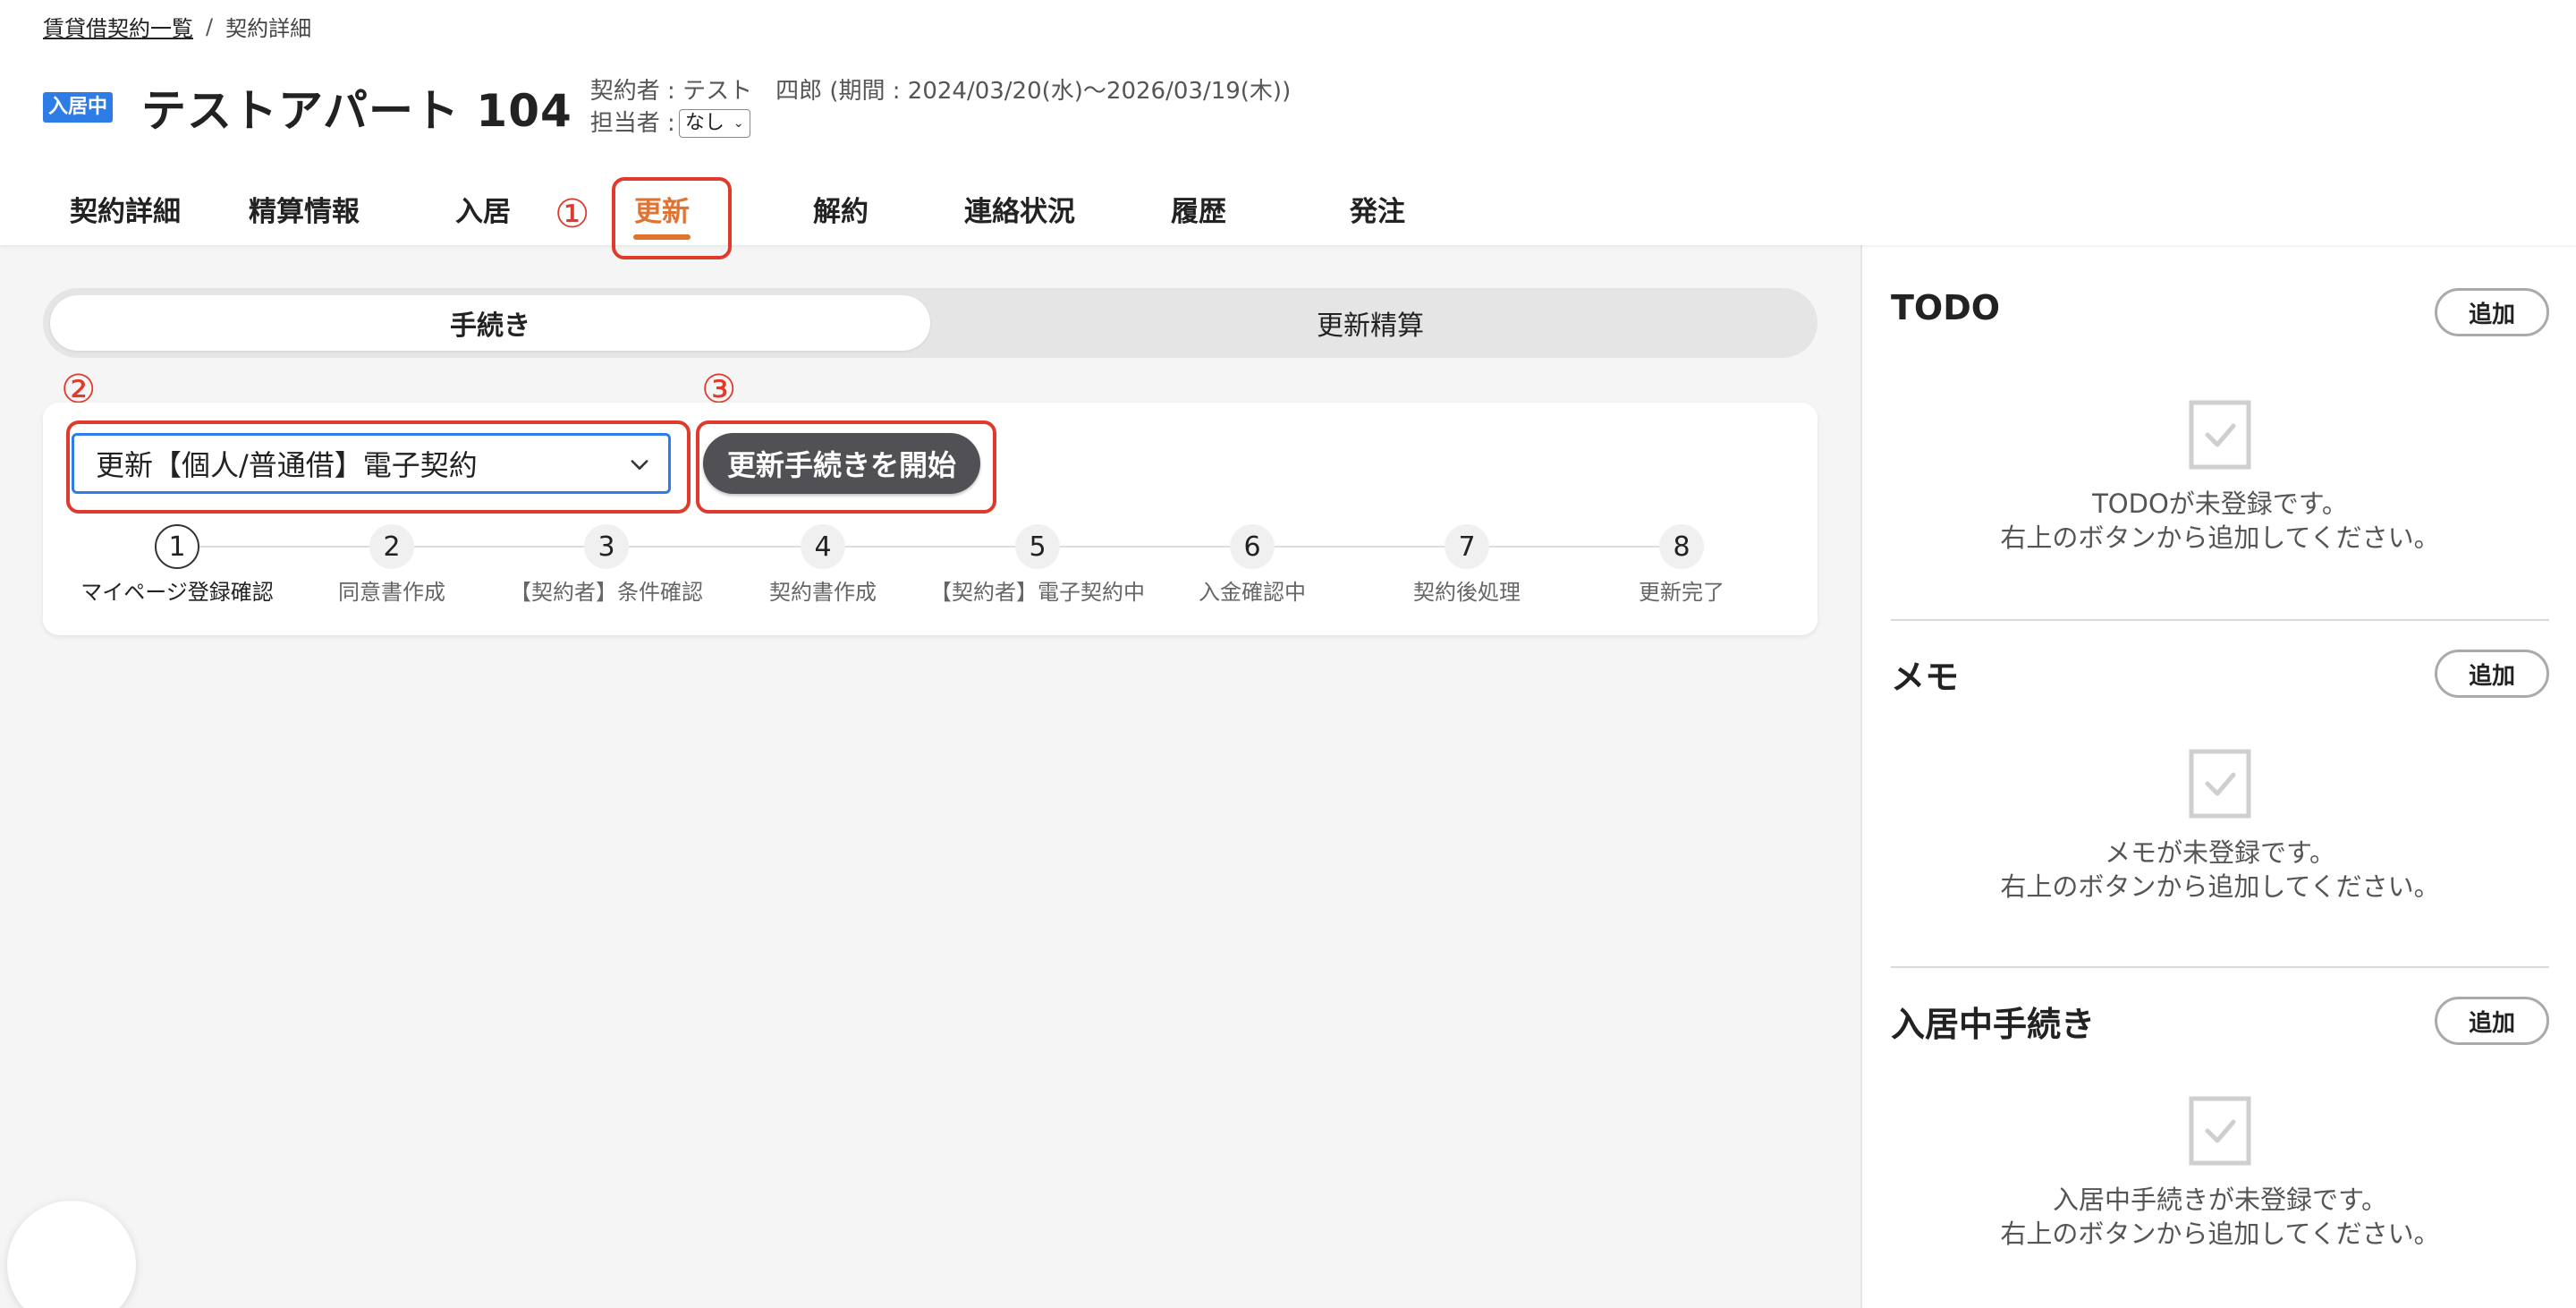 The width and height of the screenshot is (2576, 1308). I want to click on tab-contact-status: 連絡状況, so click(1019, 208).